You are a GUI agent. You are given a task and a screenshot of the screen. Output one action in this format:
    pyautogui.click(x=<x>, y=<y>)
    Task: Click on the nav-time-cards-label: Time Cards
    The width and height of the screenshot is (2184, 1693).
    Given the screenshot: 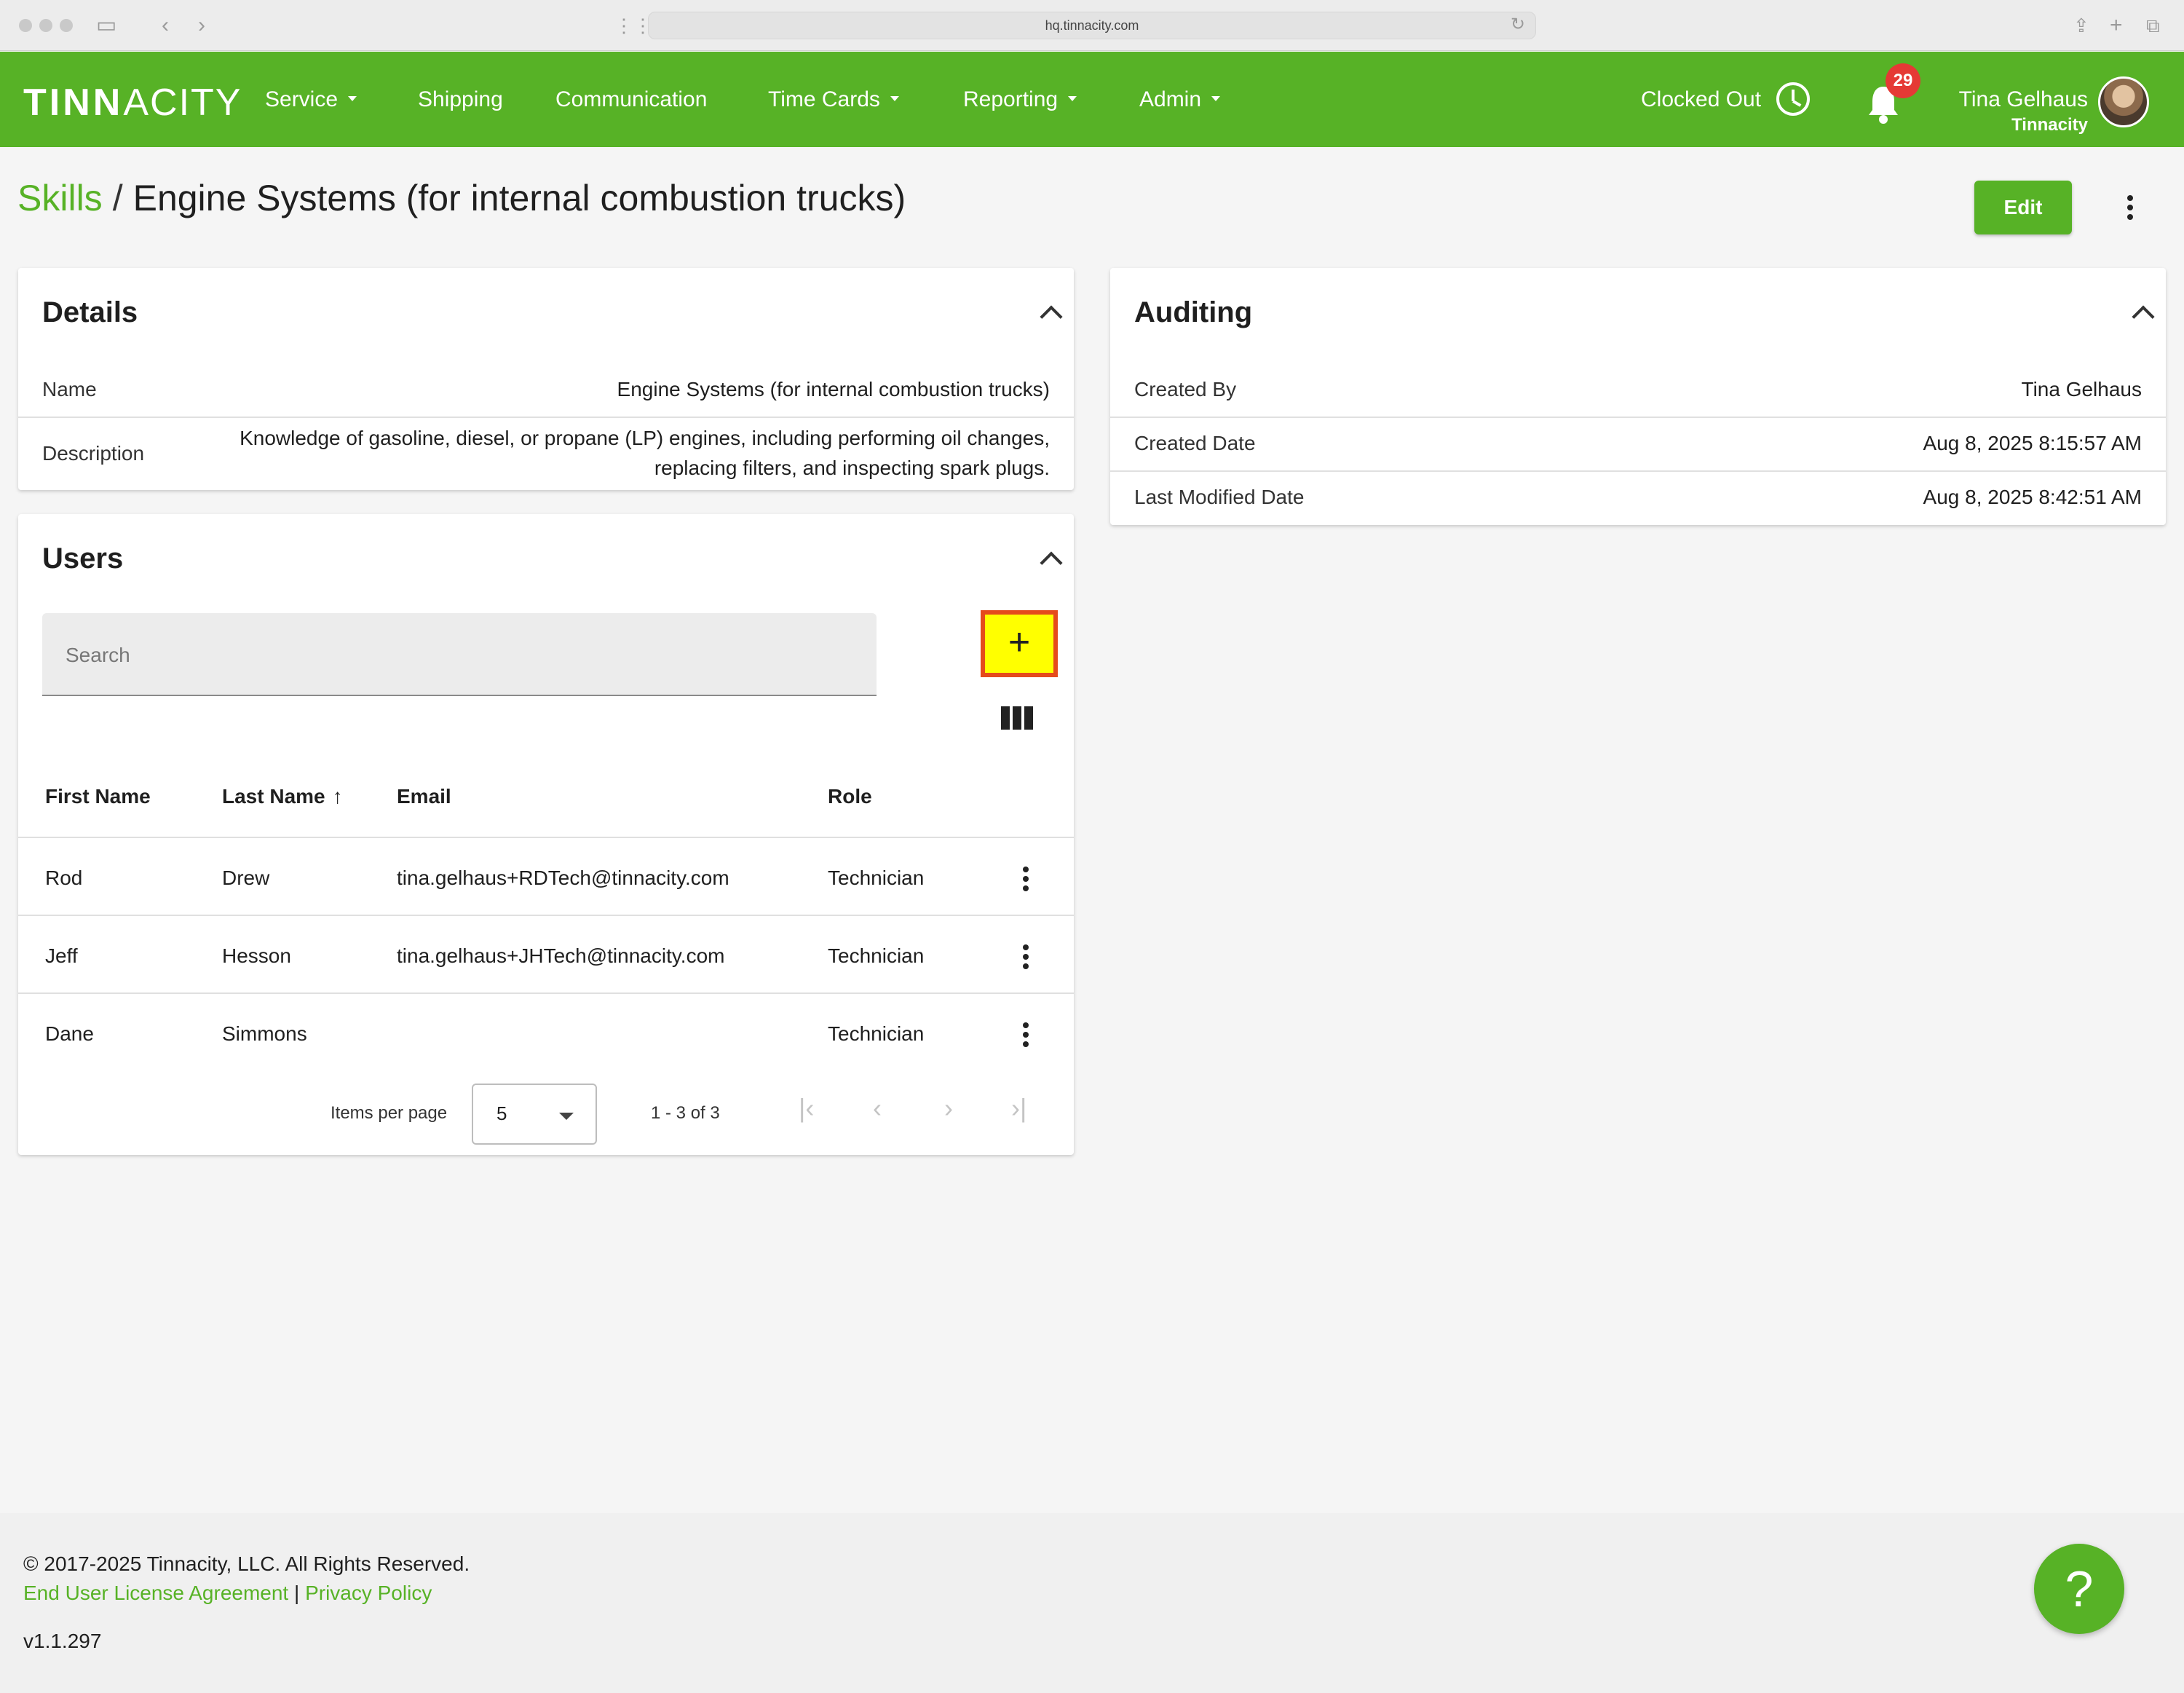 What is the action you would take?
    pyautogui.click(x=824, y=99)
    